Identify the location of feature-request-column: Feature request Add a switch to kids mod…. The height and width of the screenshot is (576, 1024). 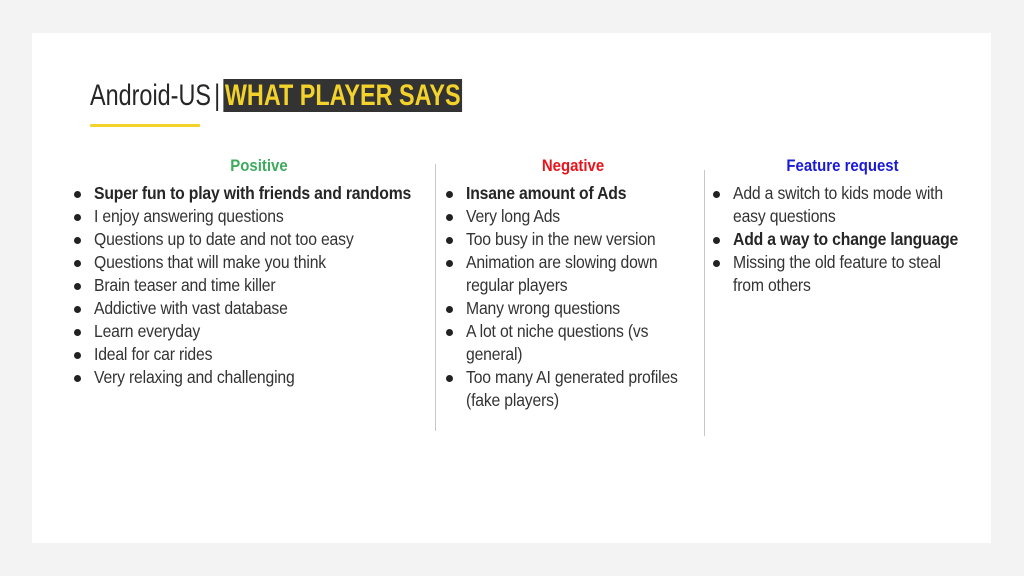
(842, 226).